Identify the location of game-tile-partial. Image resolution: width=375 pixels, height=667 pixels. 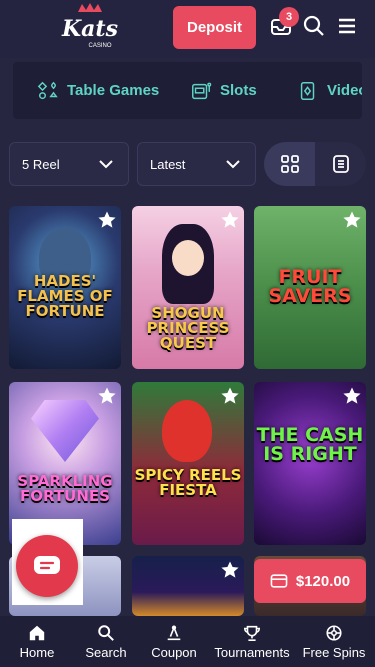
(188, 586).